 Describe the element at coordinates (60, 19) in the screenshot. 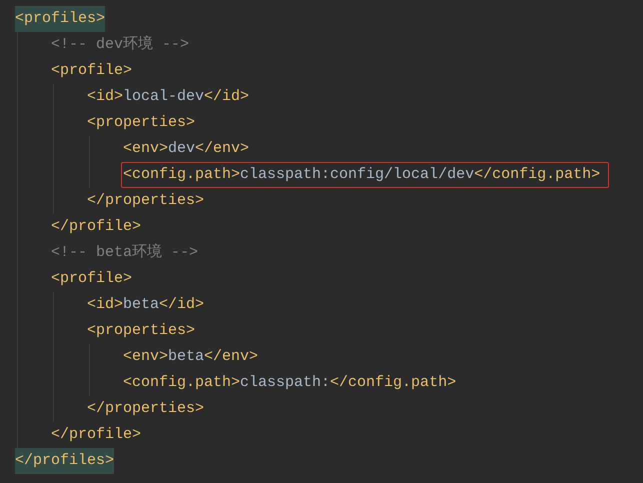

I see `xml-tag: <profiles>` at that location.